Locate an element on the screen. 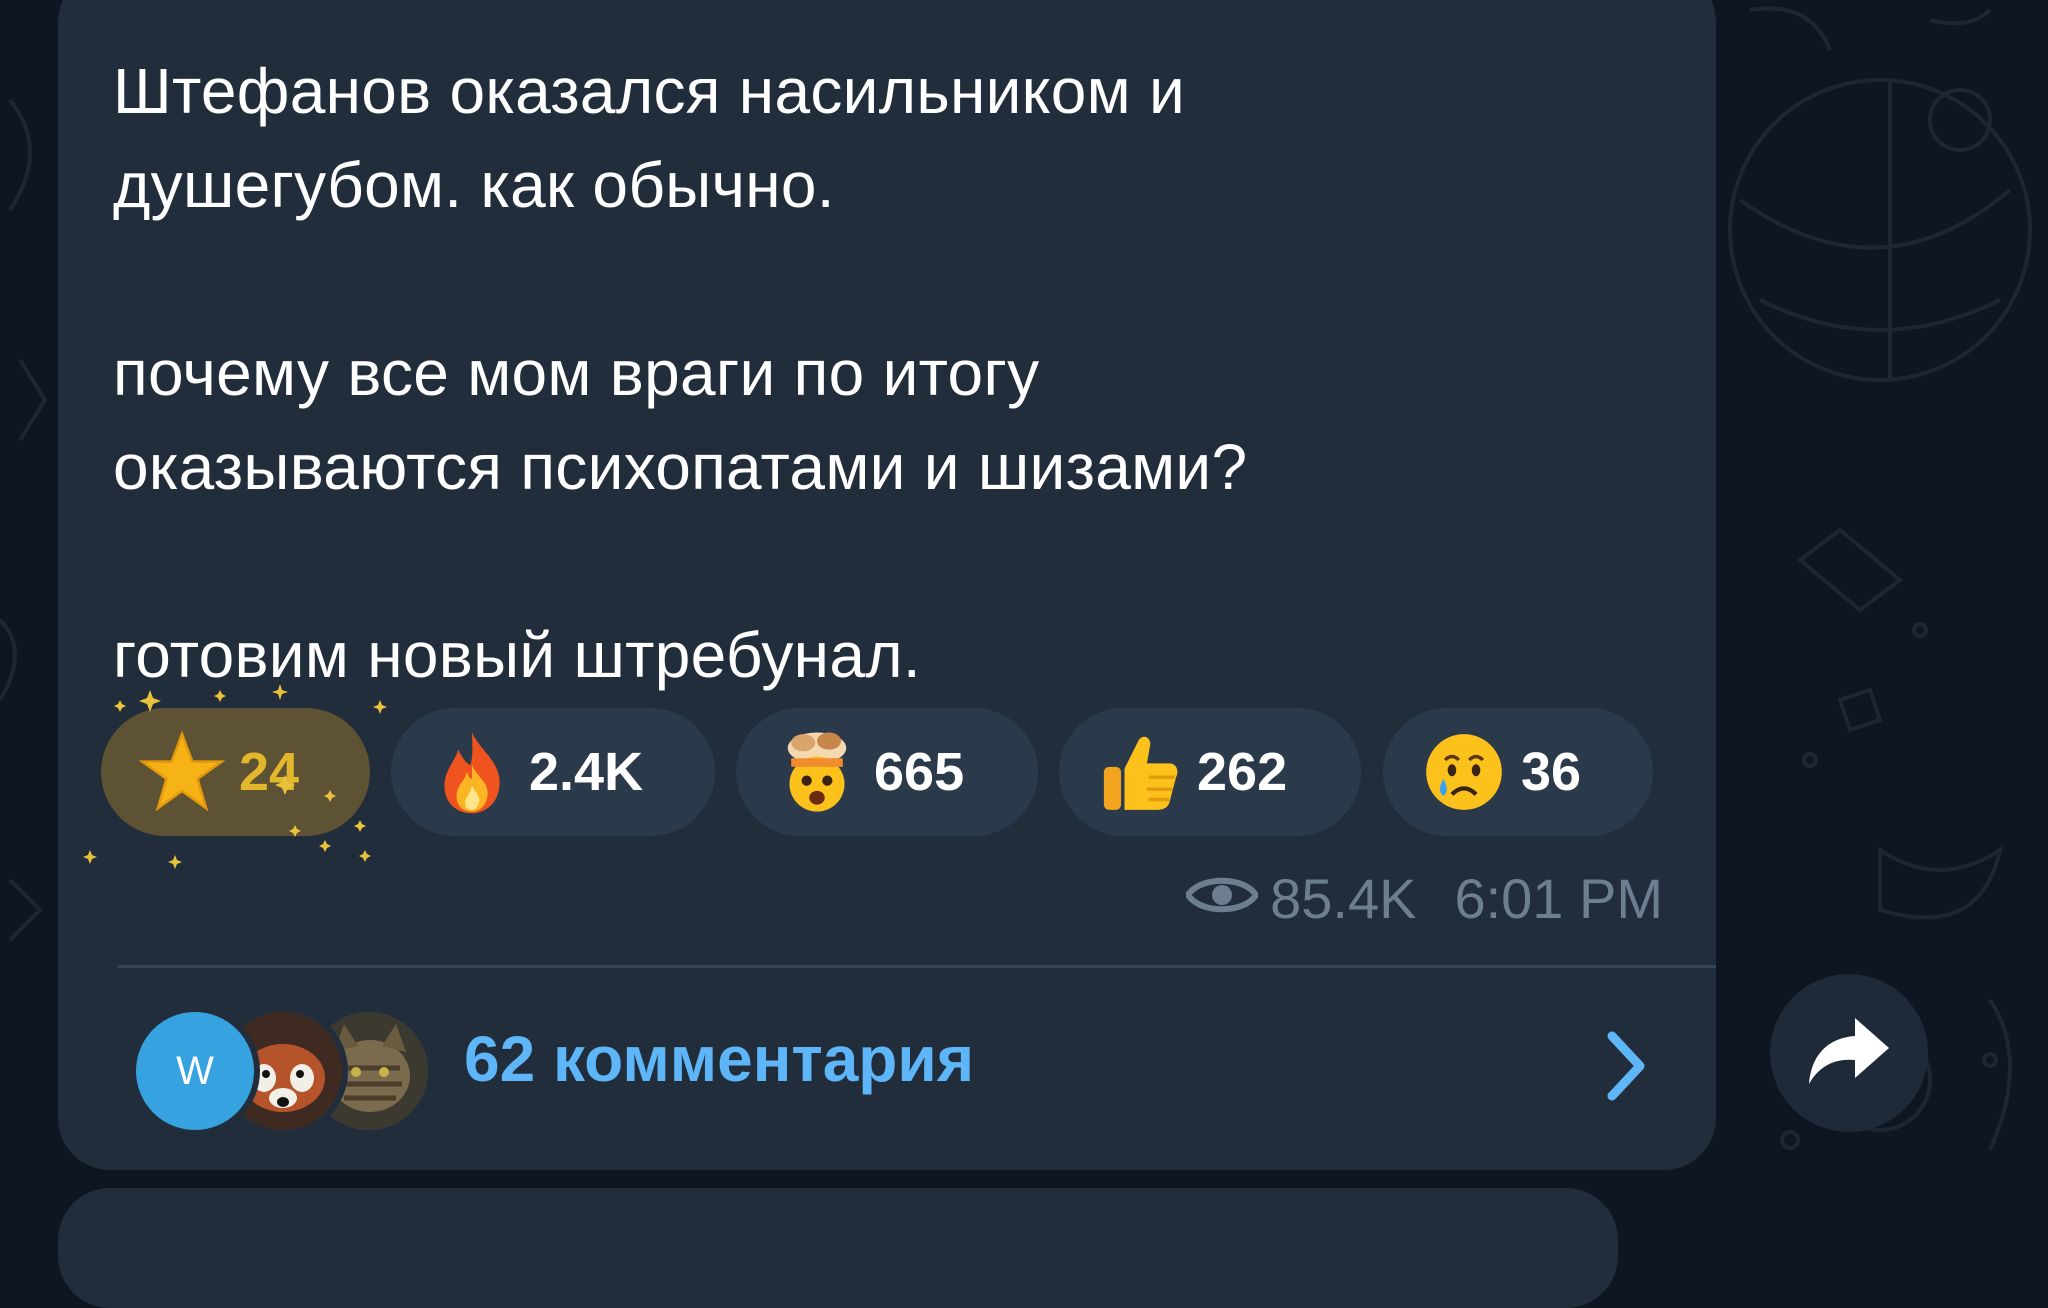 Image resolution: width=2048 pixels, height=1308 pixels. chevron-right-icon is located at coordinates (1626, 1068).